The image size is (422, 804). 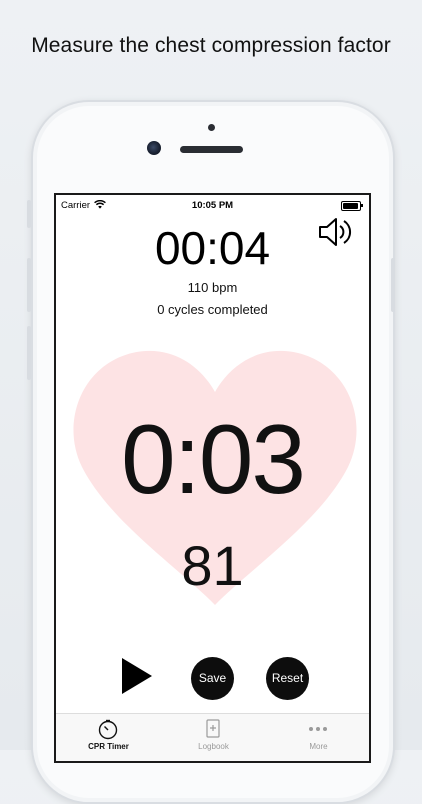 I want to click on tab-more: More, so click(x=317, y=737).